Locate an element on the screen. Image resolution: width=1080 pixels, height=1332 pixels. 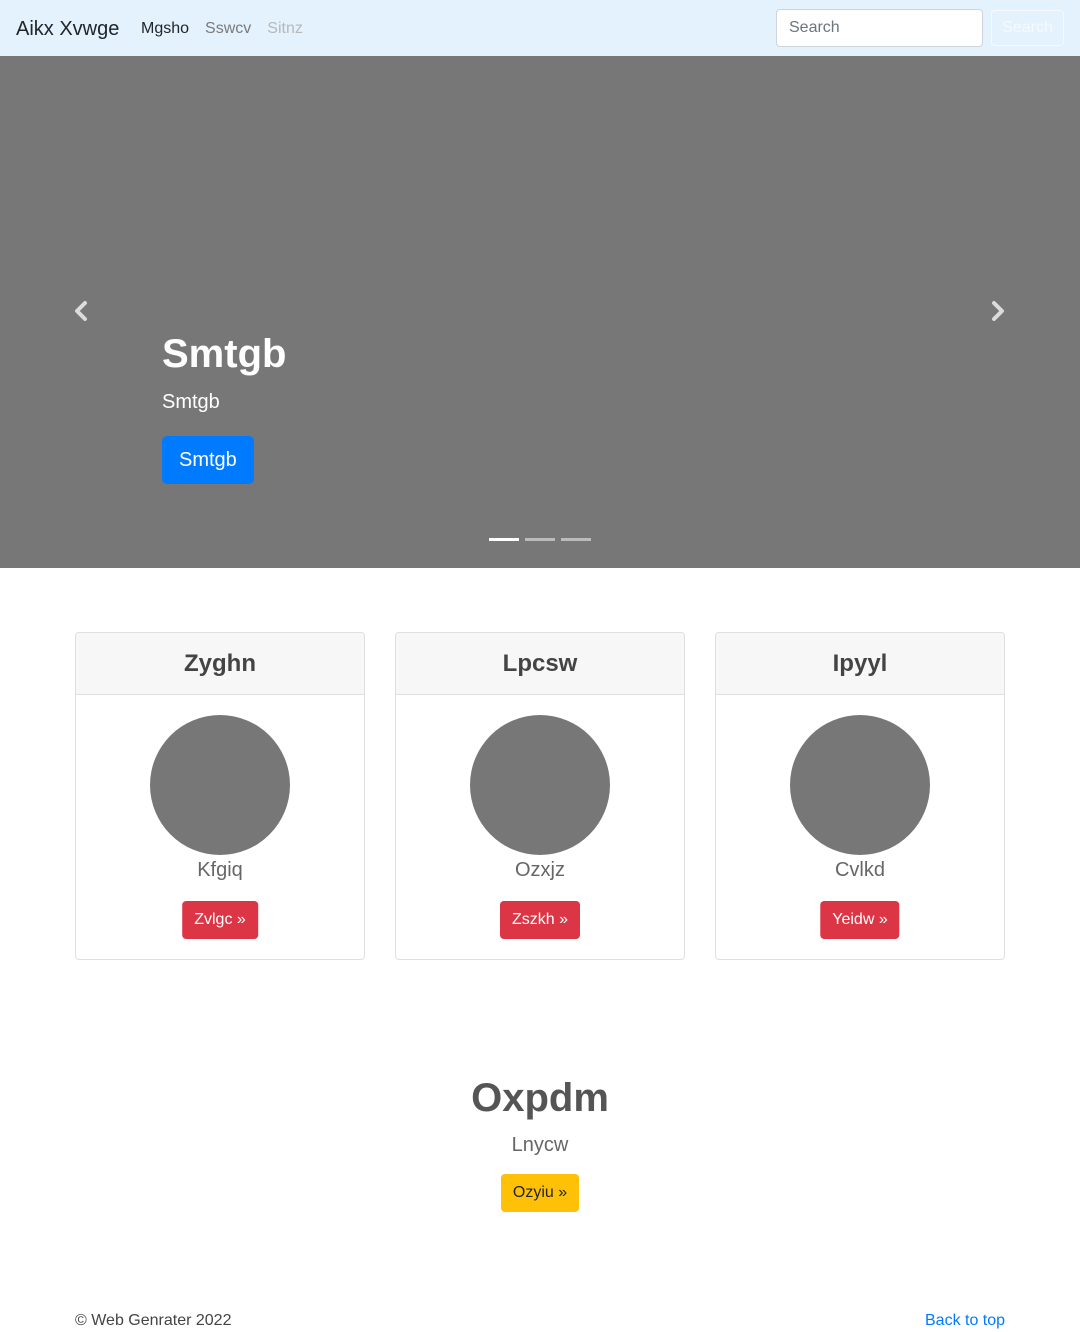
nav-link-sswcv: Sswcv is located at coordinates (228, 29).